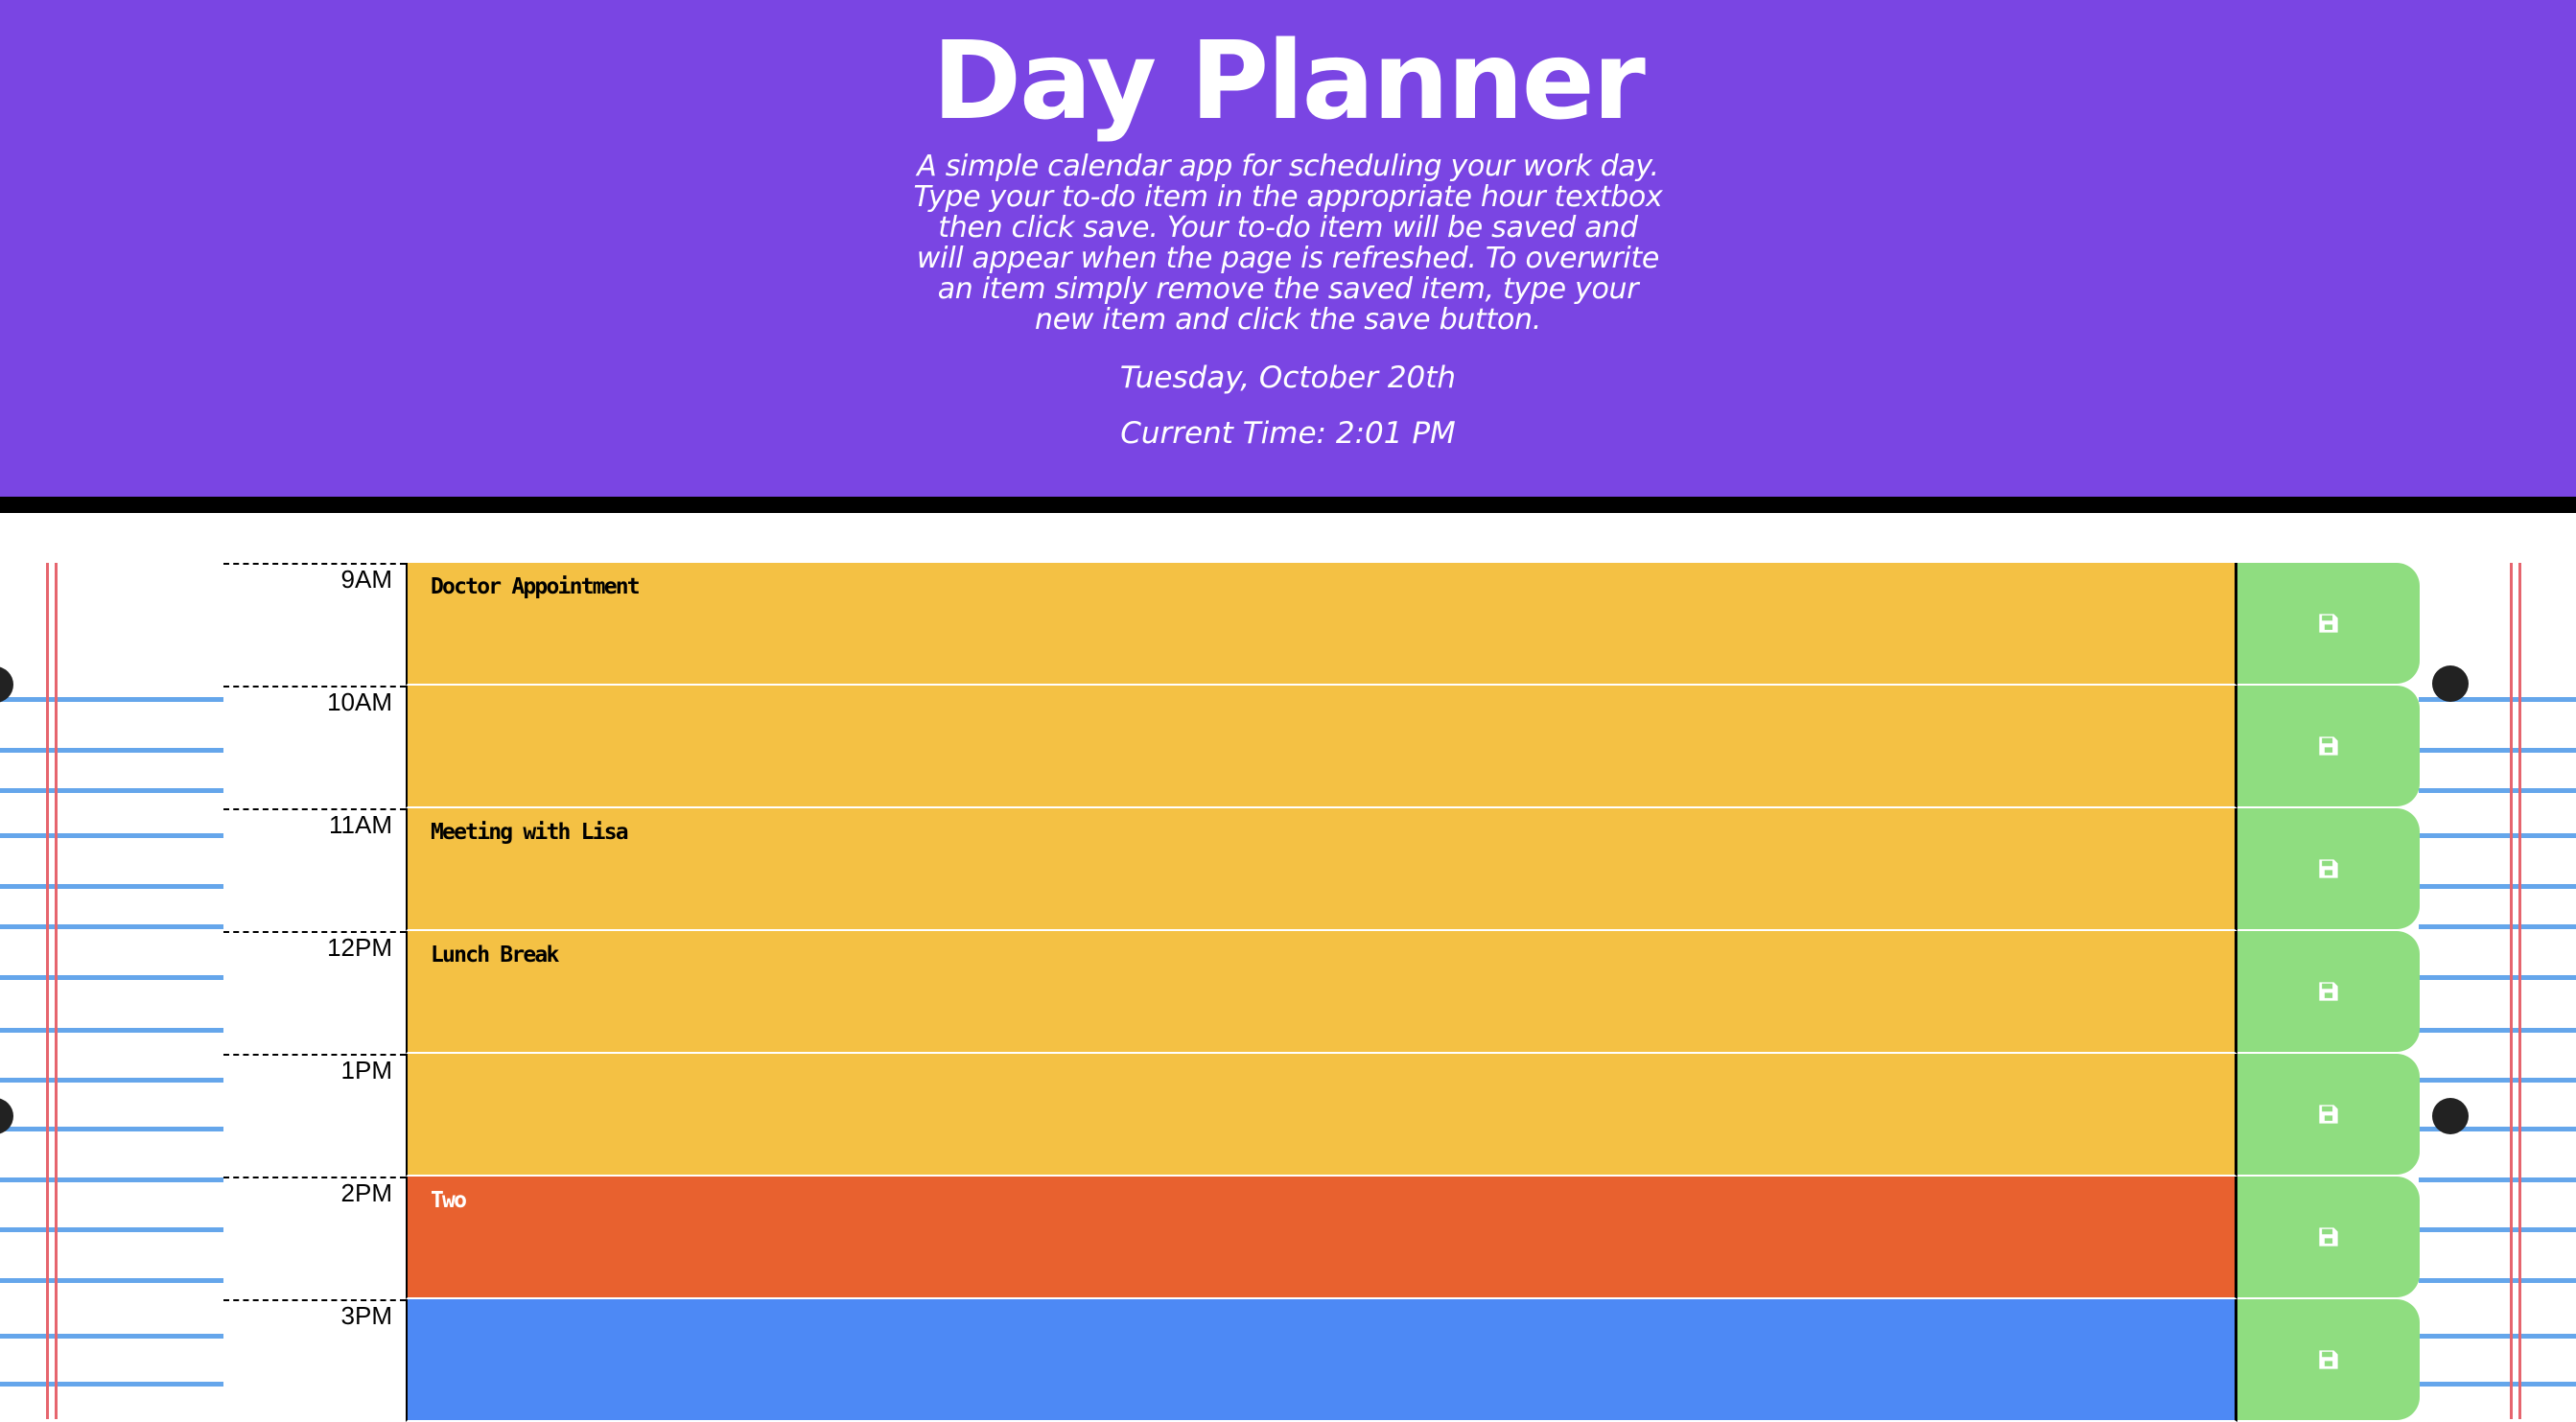  What do you see at coordinates (314, 1238) in the screenshot?
I see `hour-cell: 2PM` at bounding box center [314, 1238].